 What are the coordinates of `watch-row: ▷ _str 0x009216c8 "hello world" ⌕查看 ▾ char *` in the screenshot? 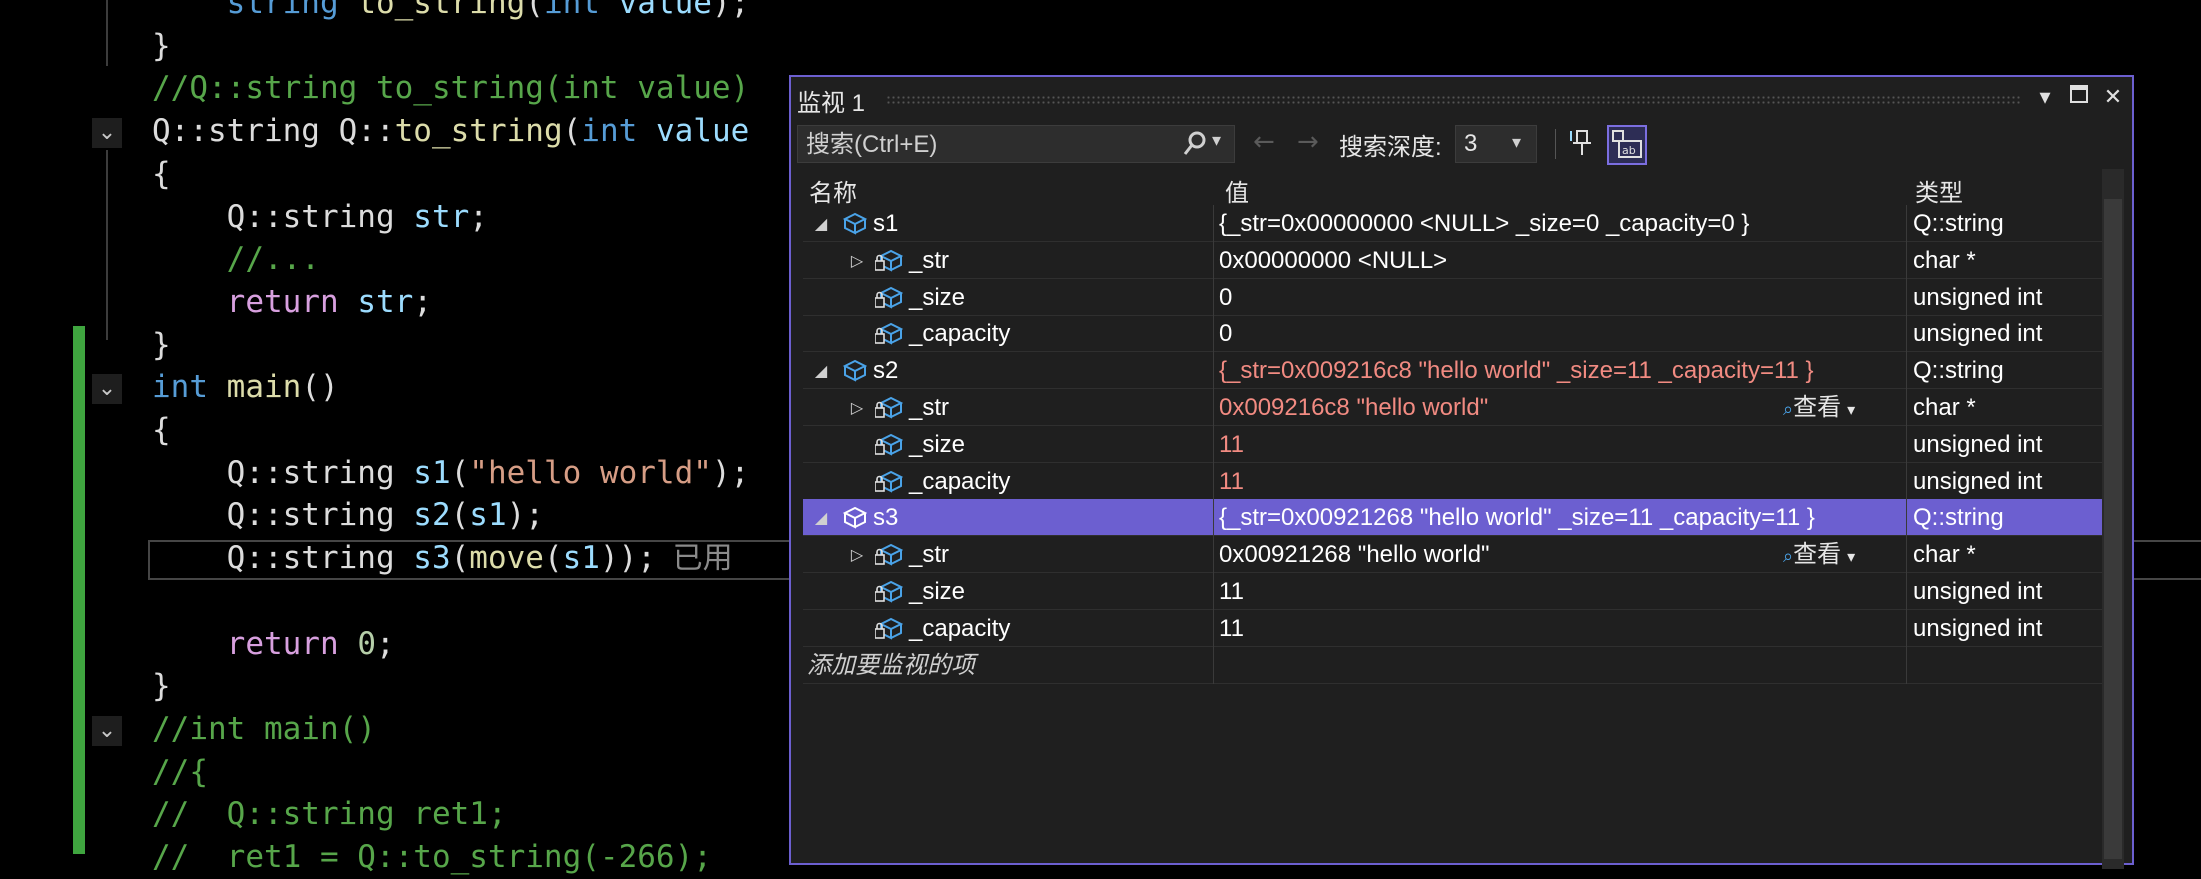 It's located at (1458, 407).